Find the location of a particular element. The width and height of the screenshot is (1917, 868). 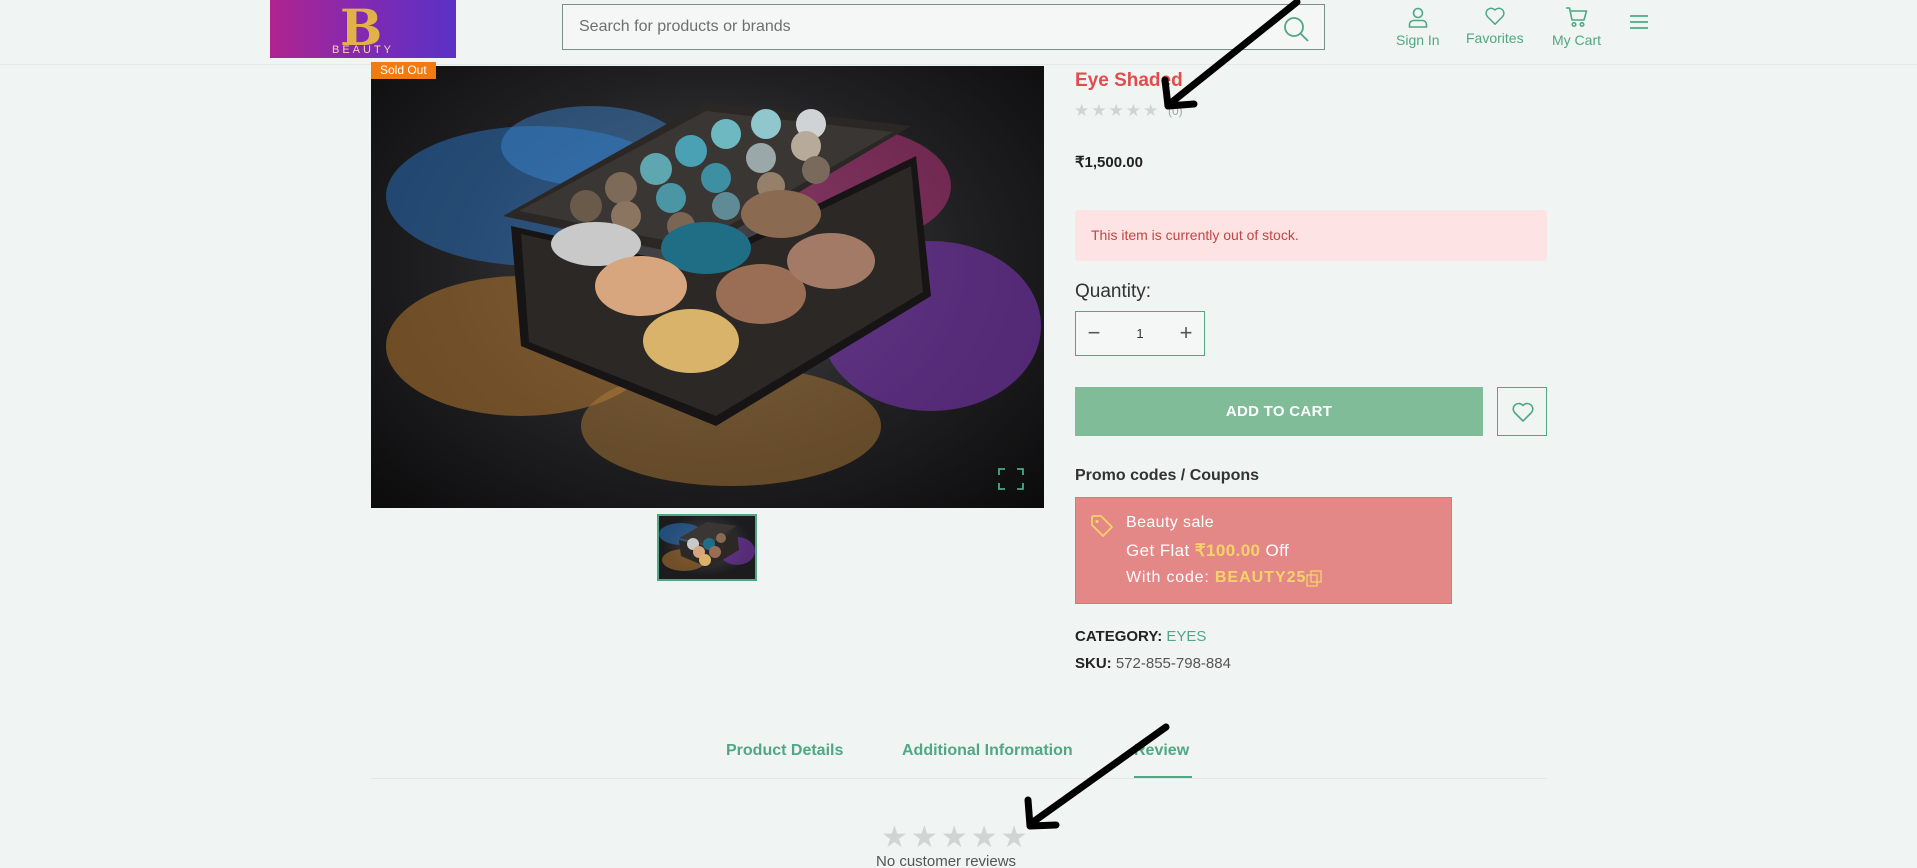

cart-link: My Cart is located at coordinates (1576, 27).